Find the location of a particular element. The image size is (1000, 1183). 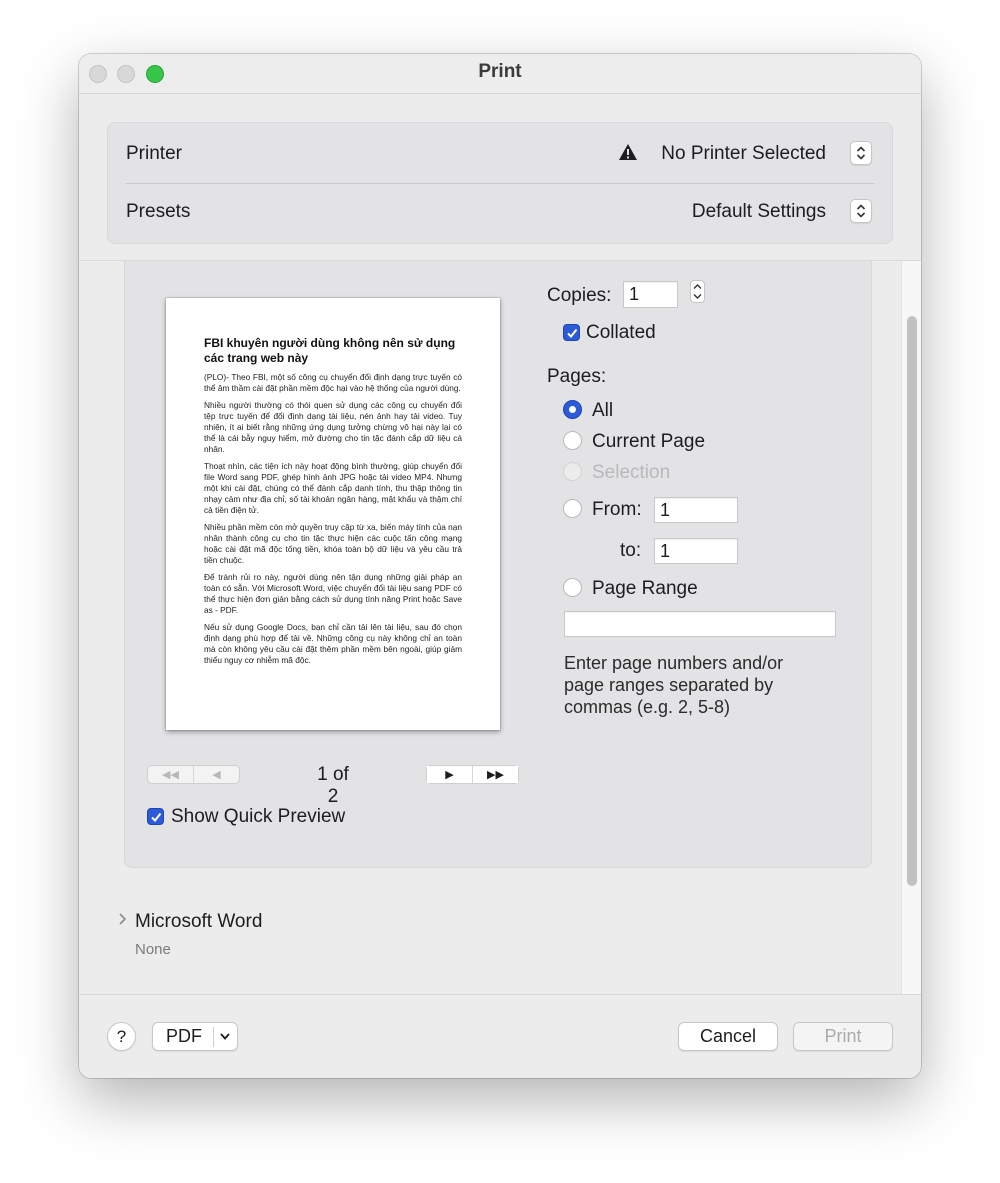

to-page-field: 1 is located at coordinates (696, 551).